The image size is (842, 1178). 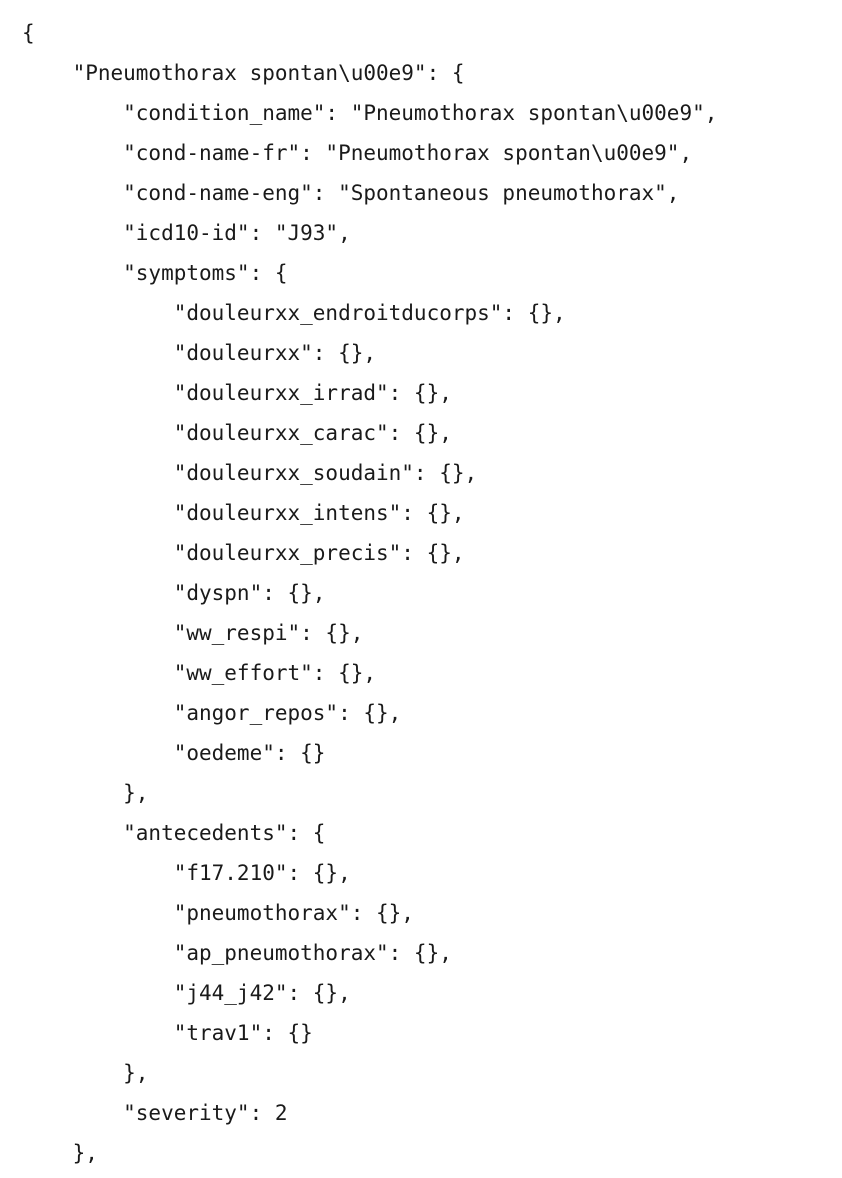 I want to click on code-line-7: "symptoms": {, so click(x=155, y=273).